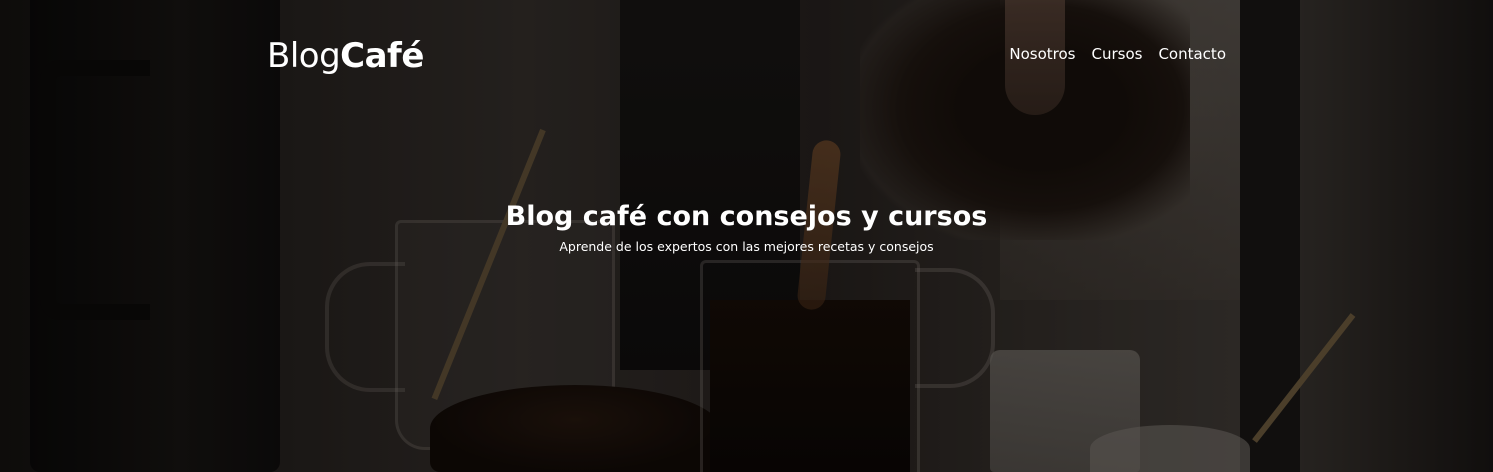 This screenshot has height=472, width=1493. I want to click on logo-text-light: Blog, so click(304, 56).